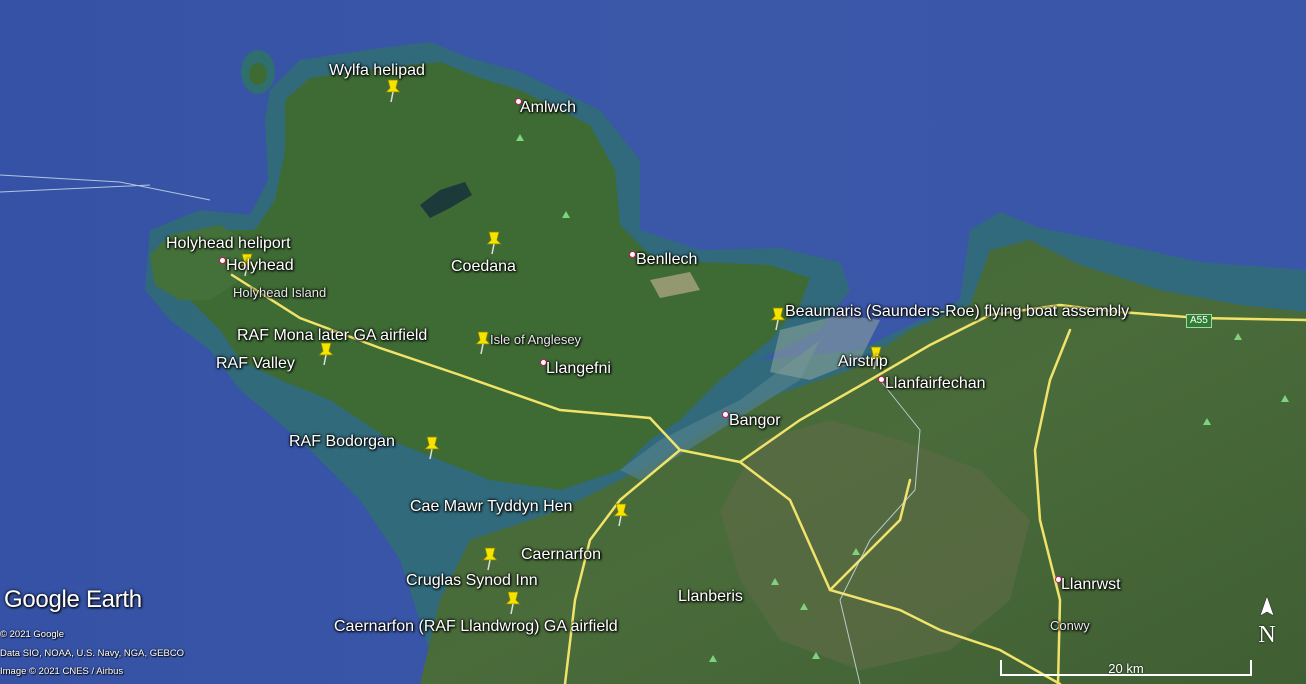 The image size is (1306, 684). Describe the element at coordinates (1091, 585) in the screenshot. I see `place-label-llanrwst: Llanrwst` at that location.